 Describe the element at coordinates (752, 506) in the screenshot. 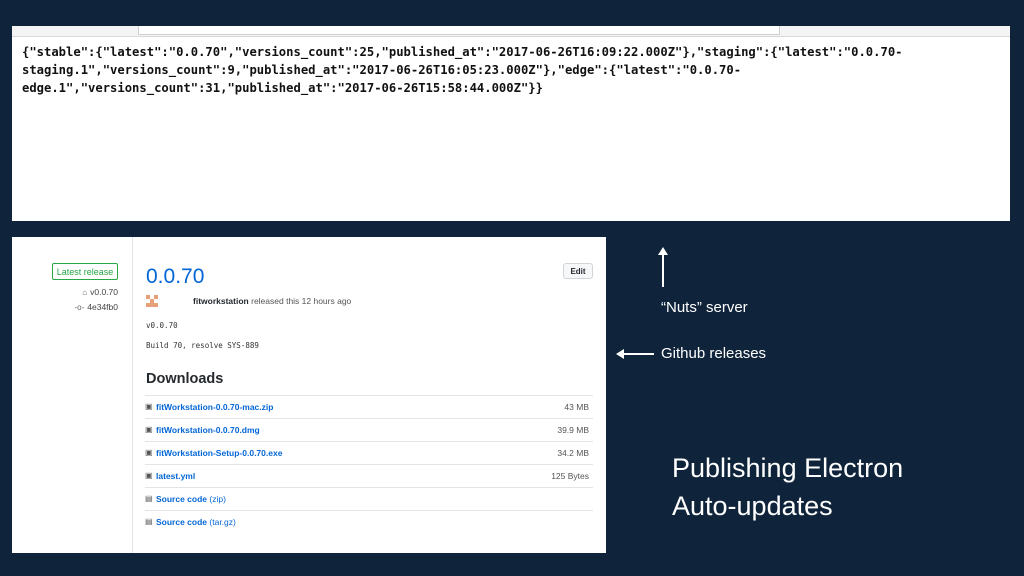

I see `slide-title-line-2: Auto-updates` at that location.